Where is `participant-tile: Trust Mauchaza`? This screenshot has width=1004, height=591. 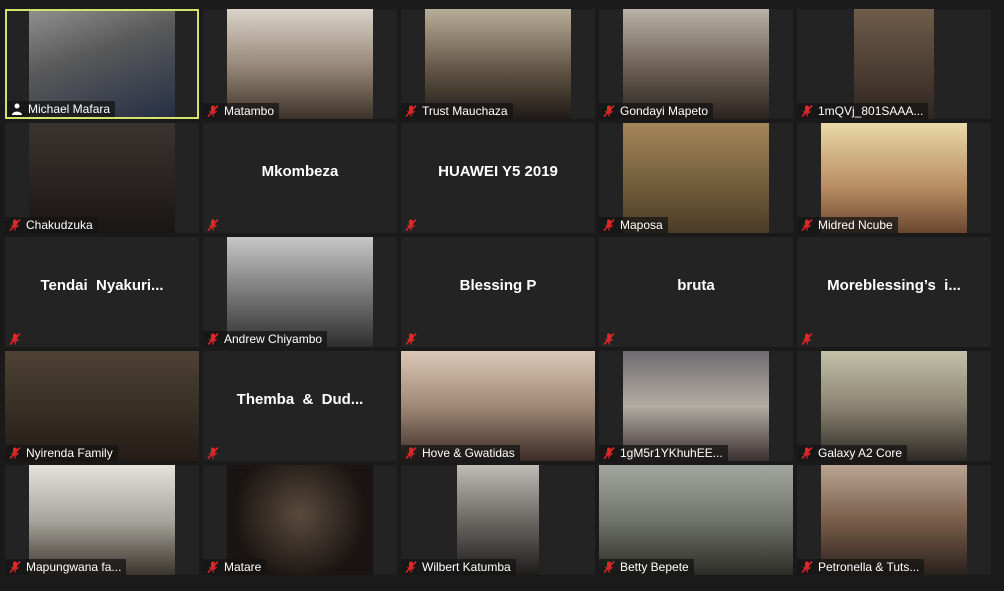 participant-tile: Trust Mauchaza is located at coordinates (498, 64).